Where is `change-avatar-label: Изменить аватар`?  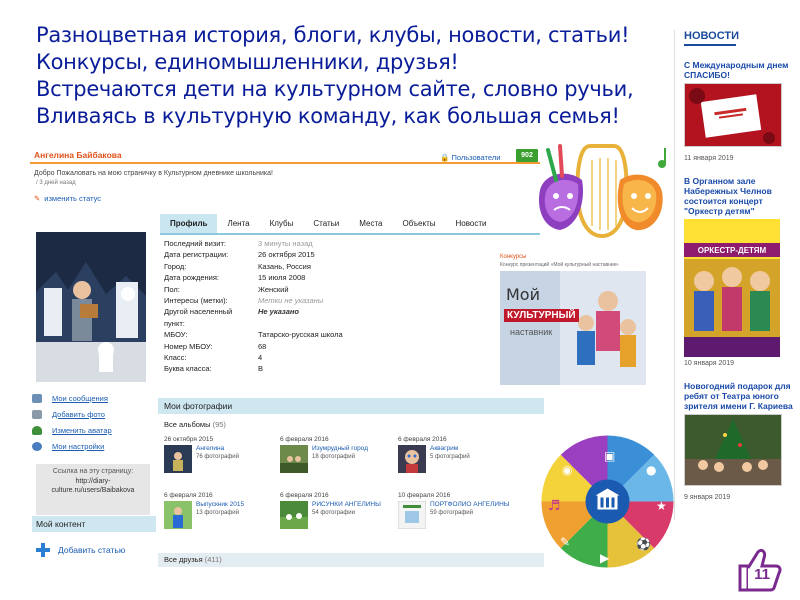 change-avatar-label: Изменить аватар is located at coordinates (82, 430).